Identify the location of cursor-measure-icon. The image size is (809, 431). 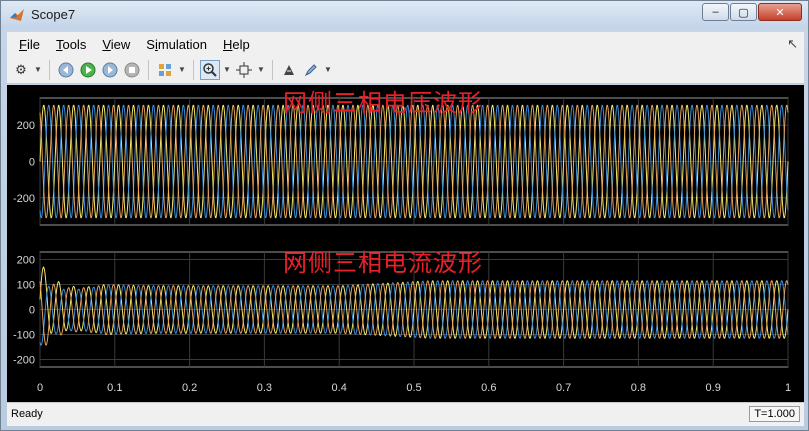
(289, 70).